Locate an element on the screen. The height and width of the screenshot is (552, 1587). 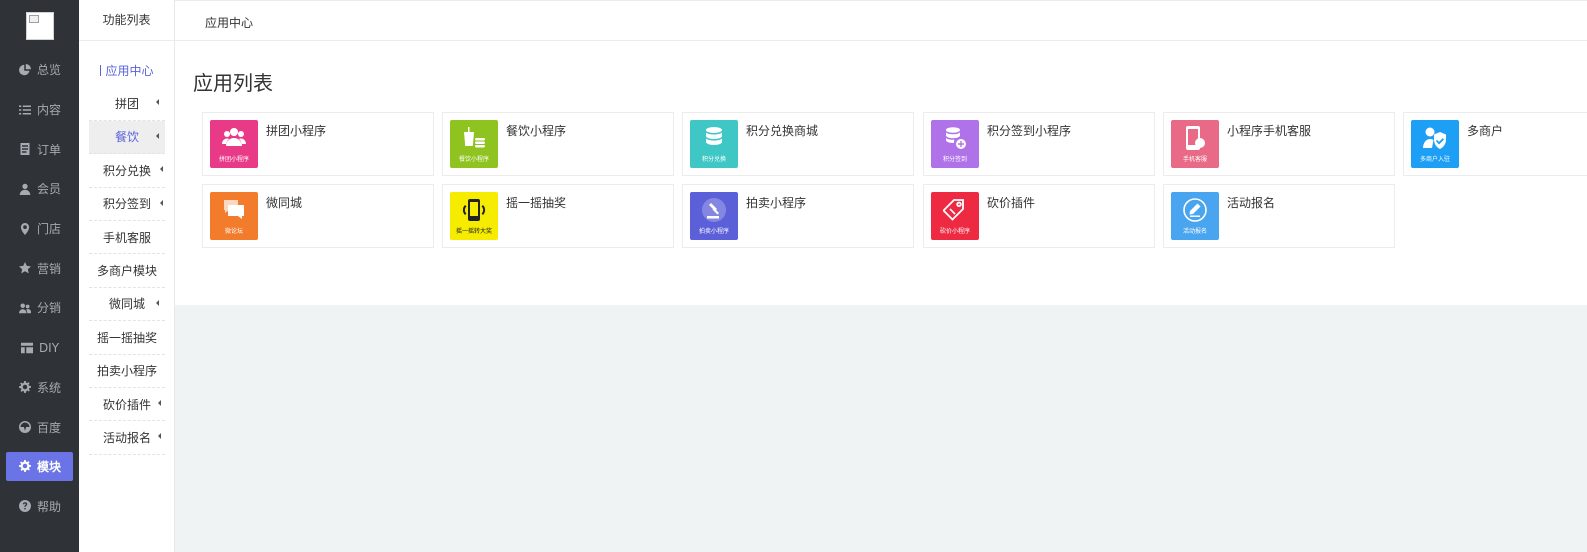
pie-chart-icon is located at coordinates (25, 70).